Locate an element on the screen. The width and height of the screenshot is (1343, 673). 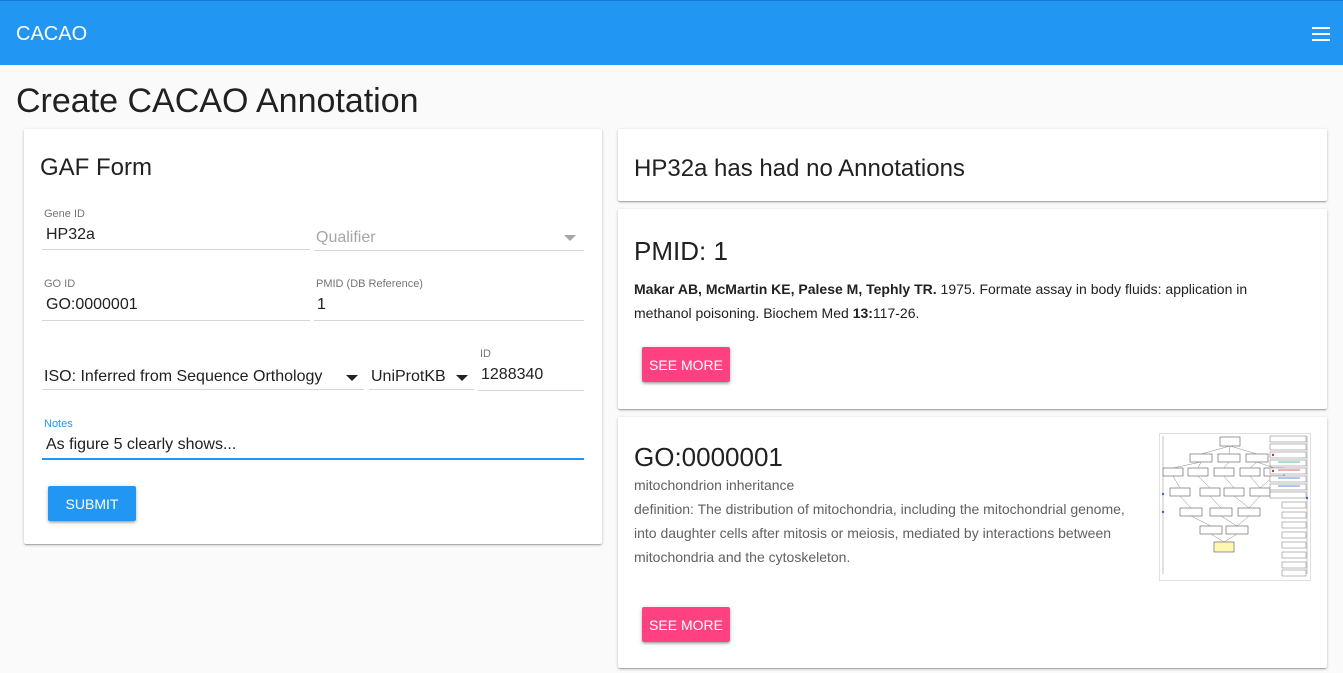
with-id-label: ID is located at coordinates (485, 354).